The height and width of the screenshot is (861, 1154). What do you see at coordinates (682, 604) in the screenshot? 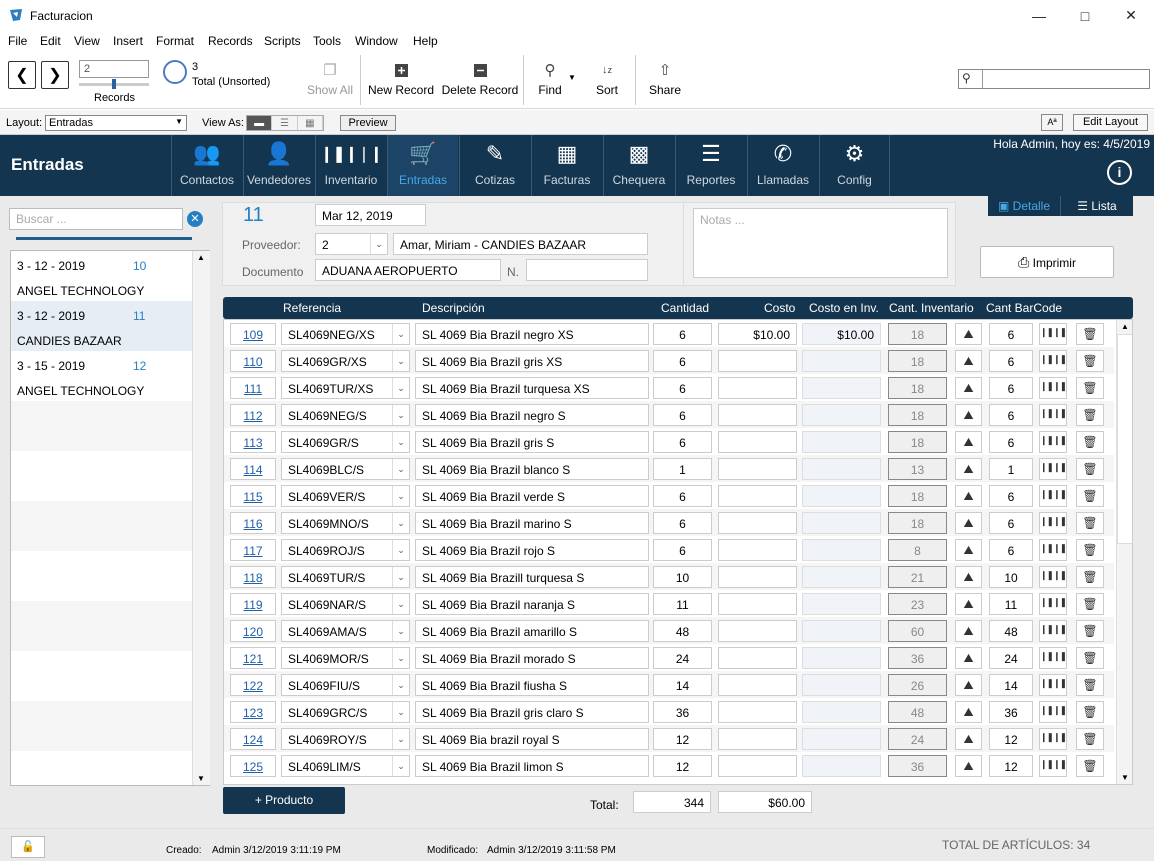
I see `cantidad-field: 11` at bounding box center [682, 604].